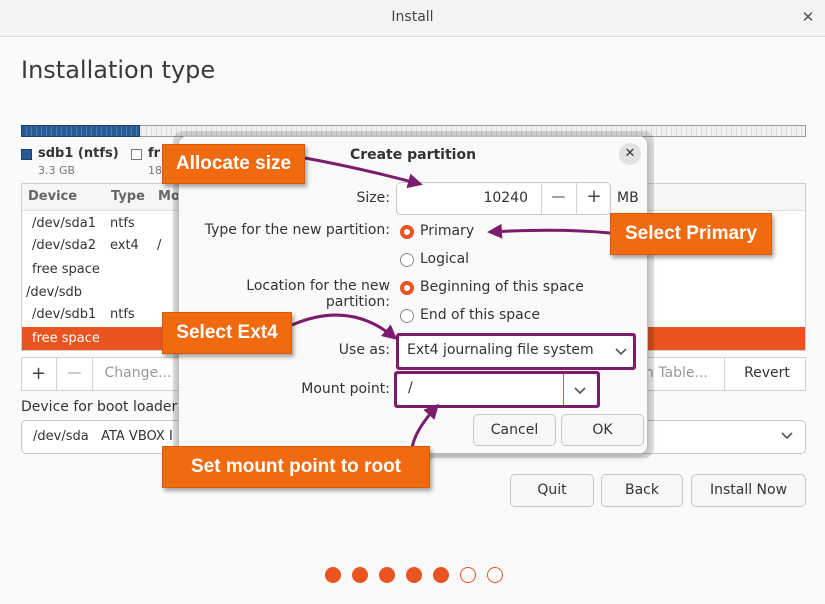 Image resolution: width=825 pixels, height=604 pixels. What do you see at coordinates (363, 172) in the screenshot?
I see `arrow-allocate` at bounding box center [363, 172].